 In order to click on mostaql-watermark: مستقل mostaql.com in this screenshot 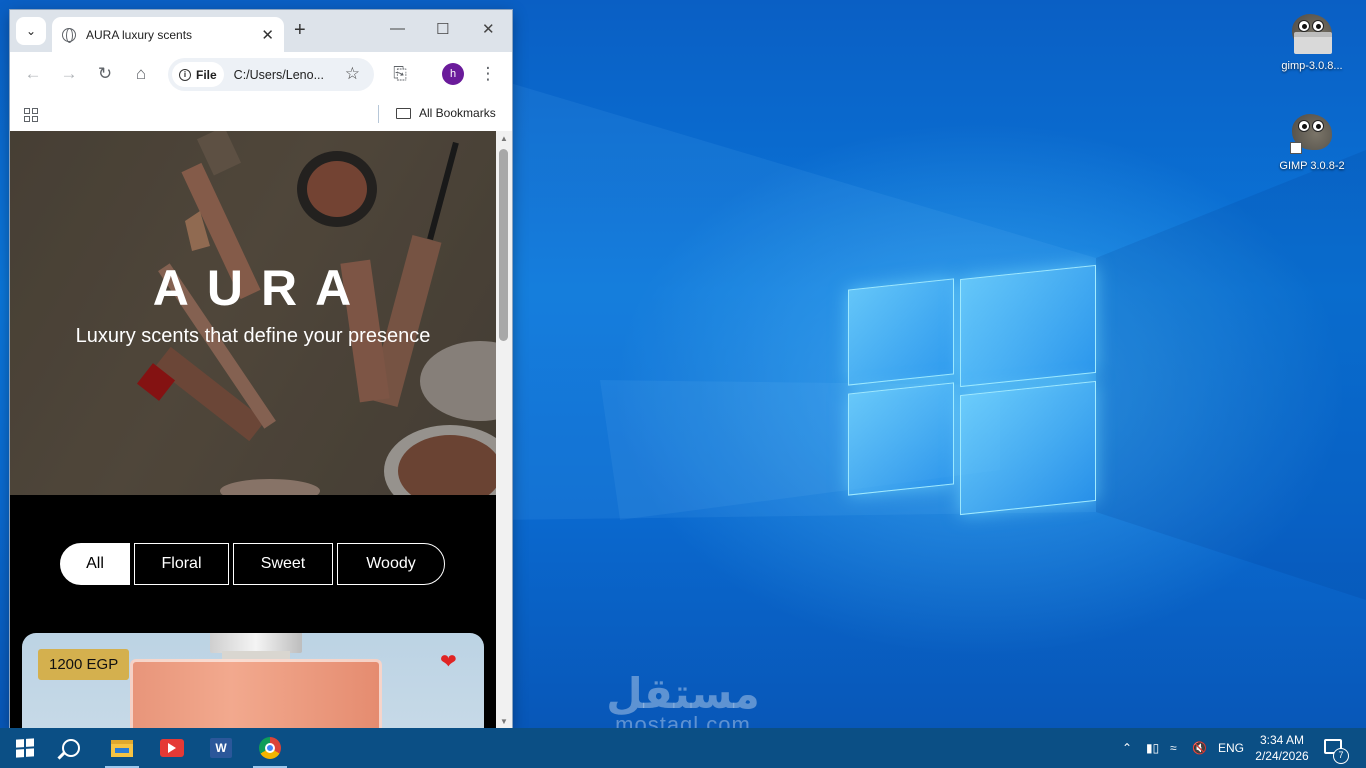, I will do `click(683, 699)`.